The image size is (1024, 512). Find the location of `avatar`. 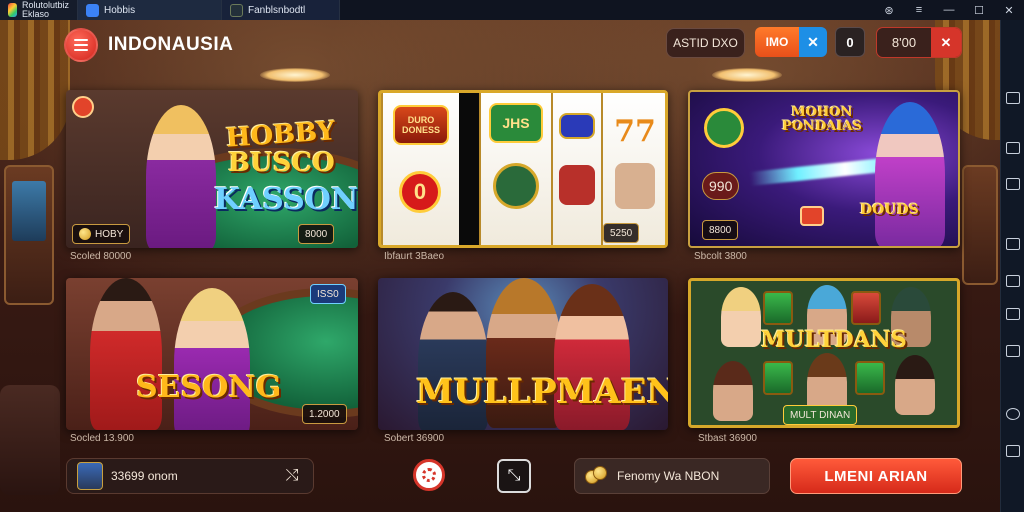

avatar is located at coordinates (90, 476).